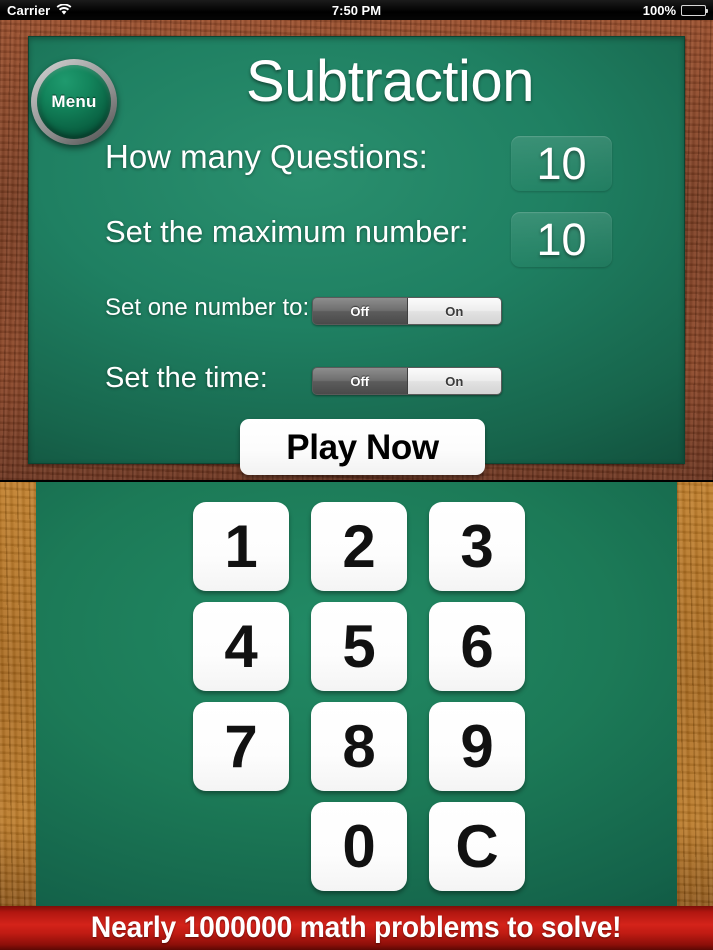 This screenshot has height=950, width=713. I want to click on keypad-key-4: 4, so click(241, 646).